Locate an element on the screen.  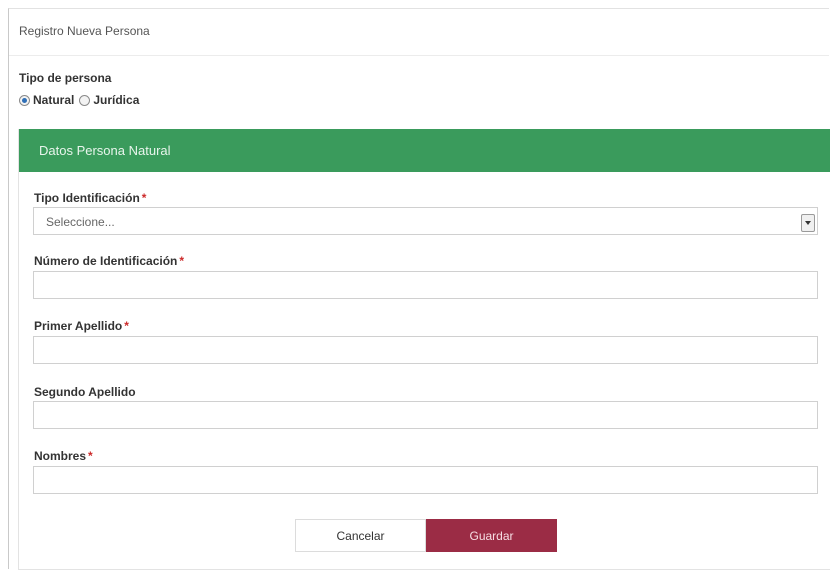
segundo-apellido-label: Segundo Apellido is located at coordinates (85, 392).